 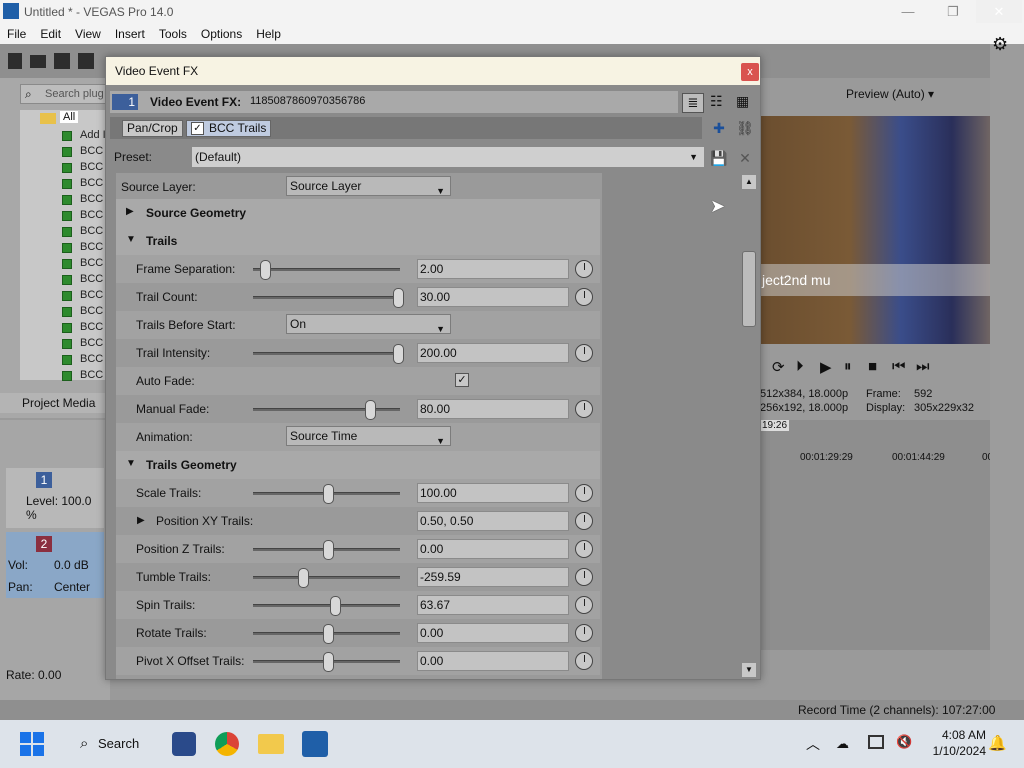 I want to click on loop-icon: ⟳, so click(x=778, y=367).